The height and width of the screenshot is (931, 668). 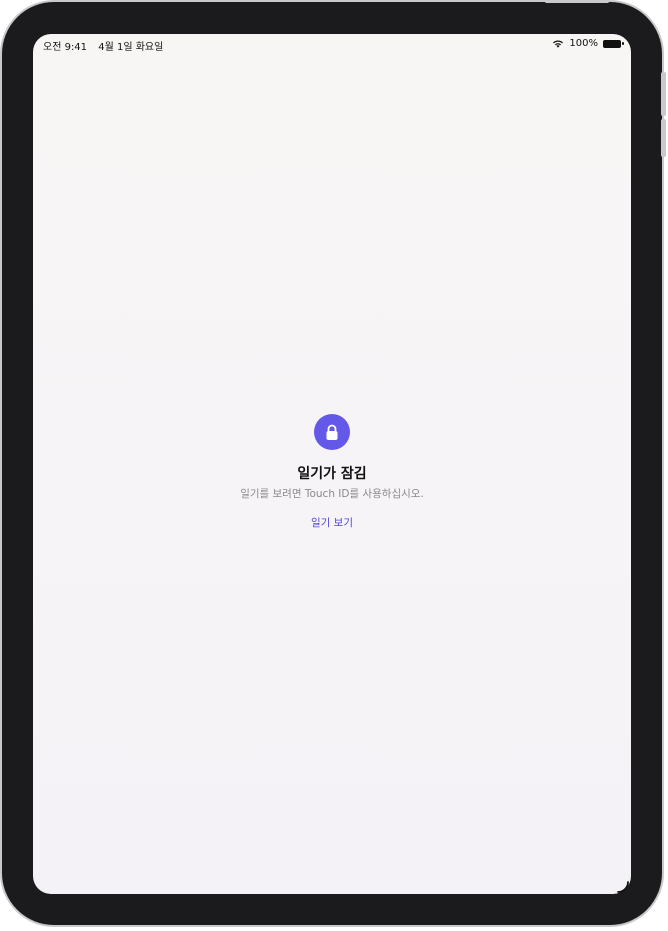 I want to click on view-journal-button: 일기 보기, so click(x=332, y=522).